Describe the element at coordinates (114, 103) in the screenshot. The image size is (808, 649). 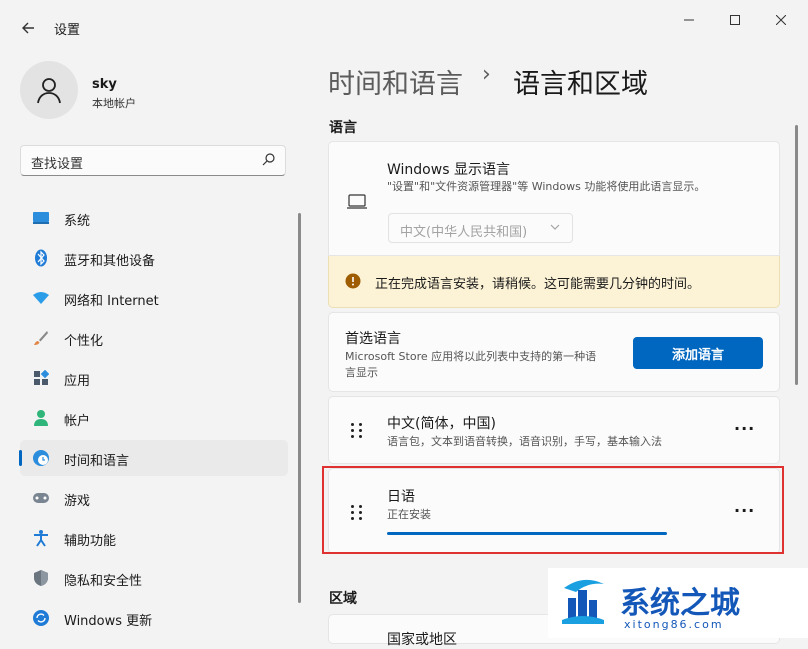
I see `account-type: 本地帐户` at that location.